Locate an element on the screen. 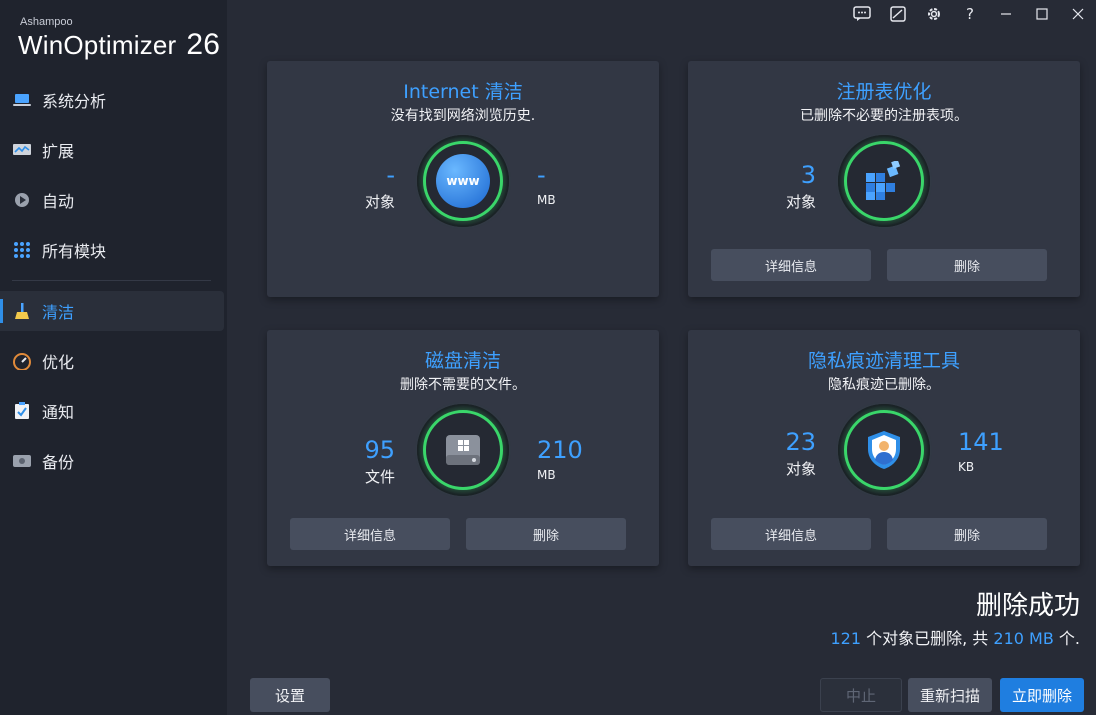 Image resolution: width=1096 pixels, height=715 pixels. sidebar-item-backup: 备份 is located at coordinates (113, 461).